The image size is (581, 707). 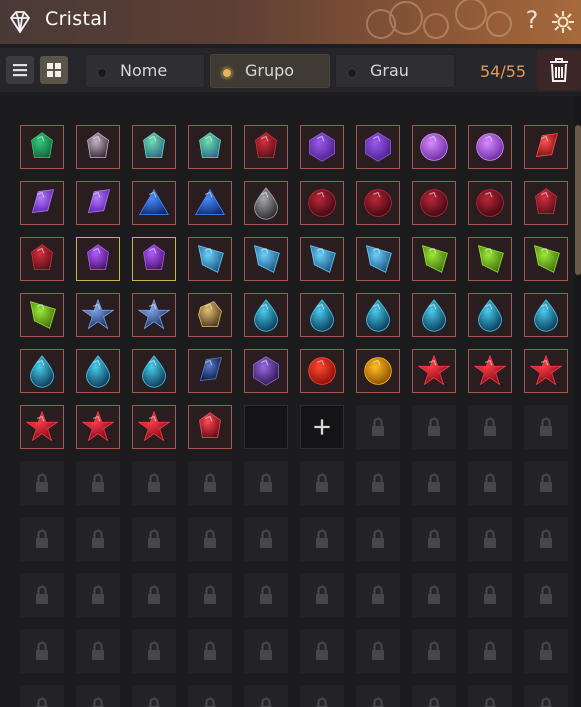 I want to click on delete-button, so click(x=559, y=70).